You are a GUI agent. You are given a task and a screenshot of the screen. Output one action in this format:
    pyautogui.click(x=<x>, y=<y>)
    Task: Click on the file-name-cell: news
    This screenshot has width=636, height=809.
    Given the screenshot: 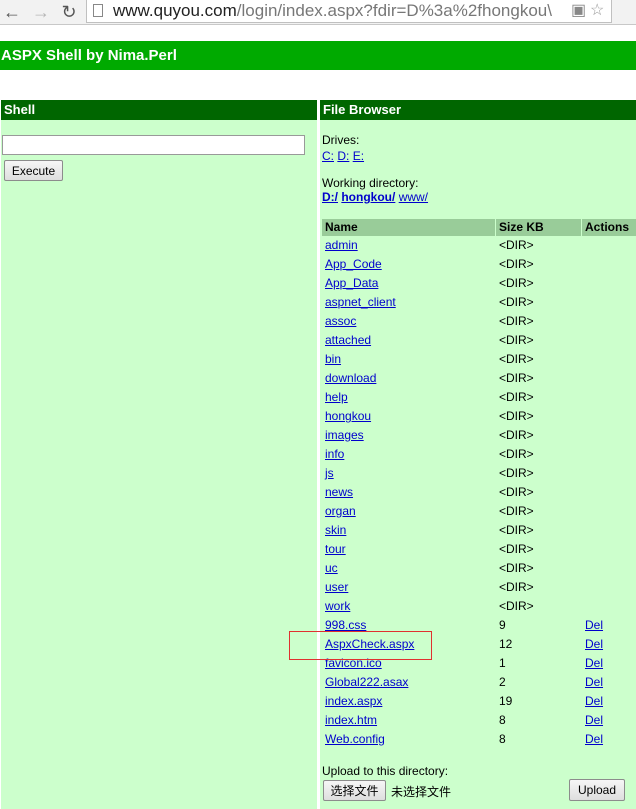 What is the action you would take?
    pyautogui.click(x=339, y=492)
    